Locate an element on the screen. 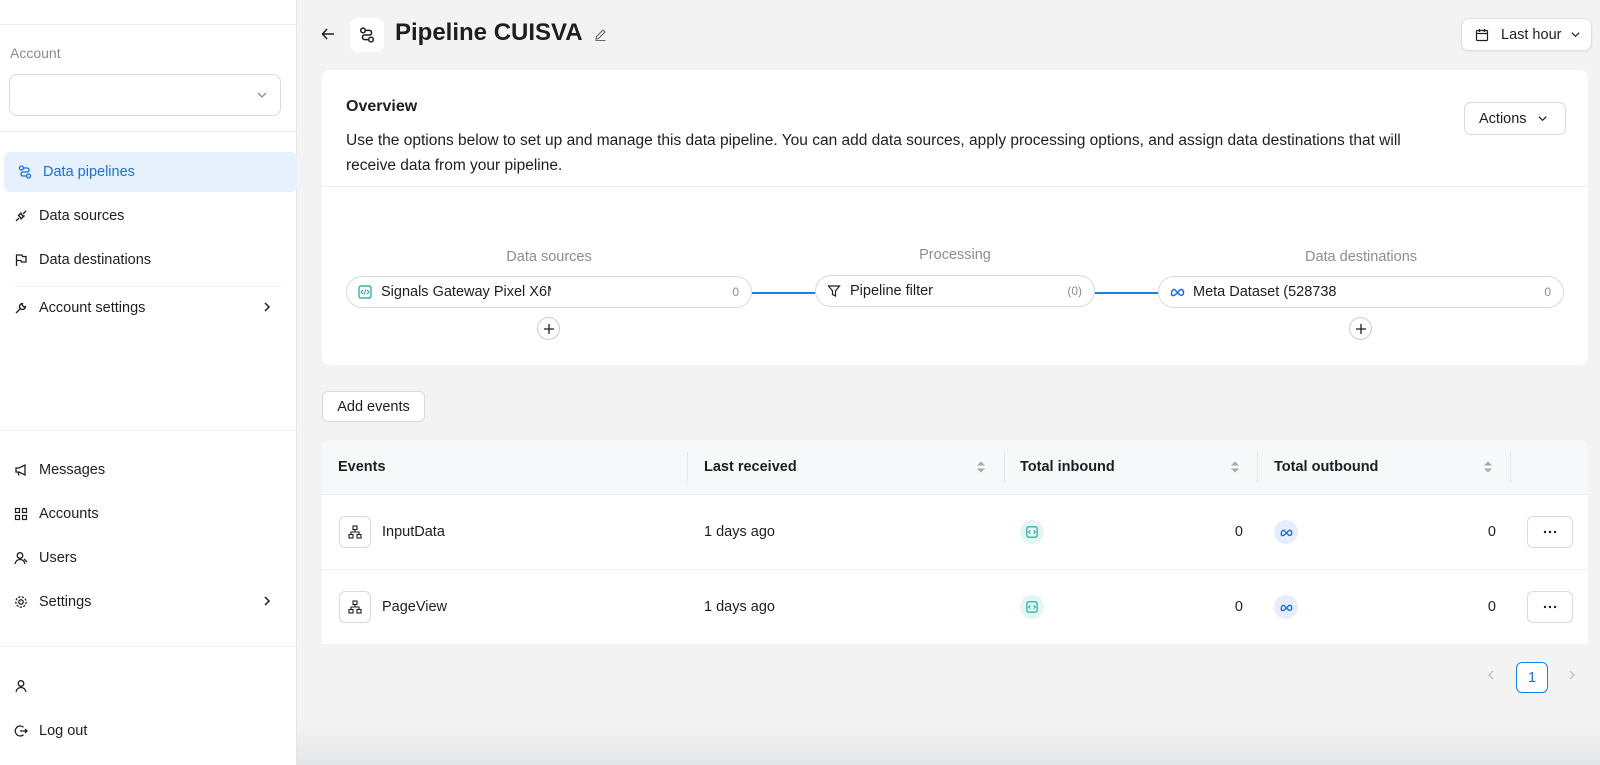 This screenshot has height=765, width=1600. add-events-button: Add events is located at coordinates (373, 406).